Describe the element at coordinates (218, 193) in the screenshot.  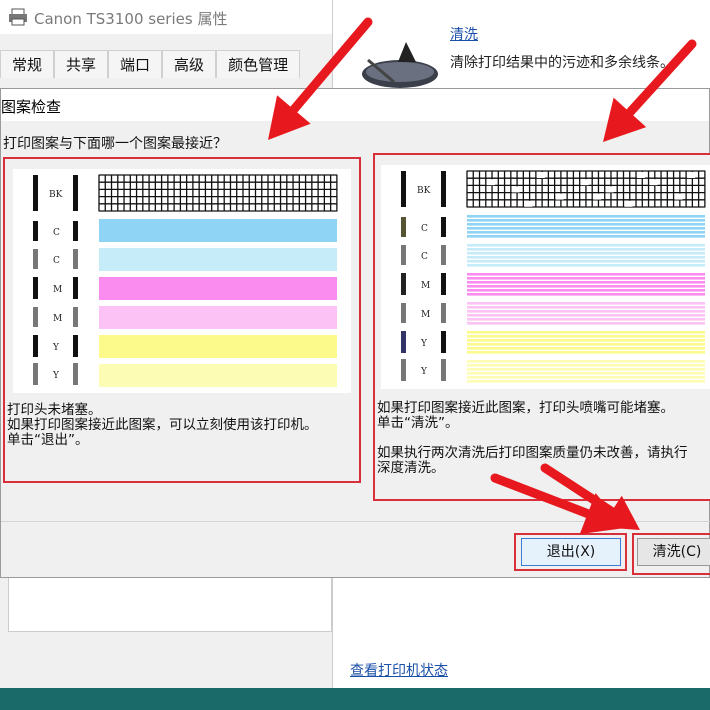
I see `black-nozzle-grid` at that location.